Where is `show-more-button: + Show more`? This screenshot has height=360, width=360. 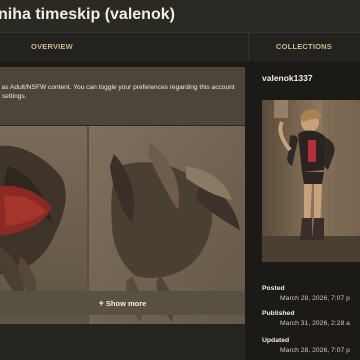 show-more-button: + Show more is located at coordinates (122, 303).